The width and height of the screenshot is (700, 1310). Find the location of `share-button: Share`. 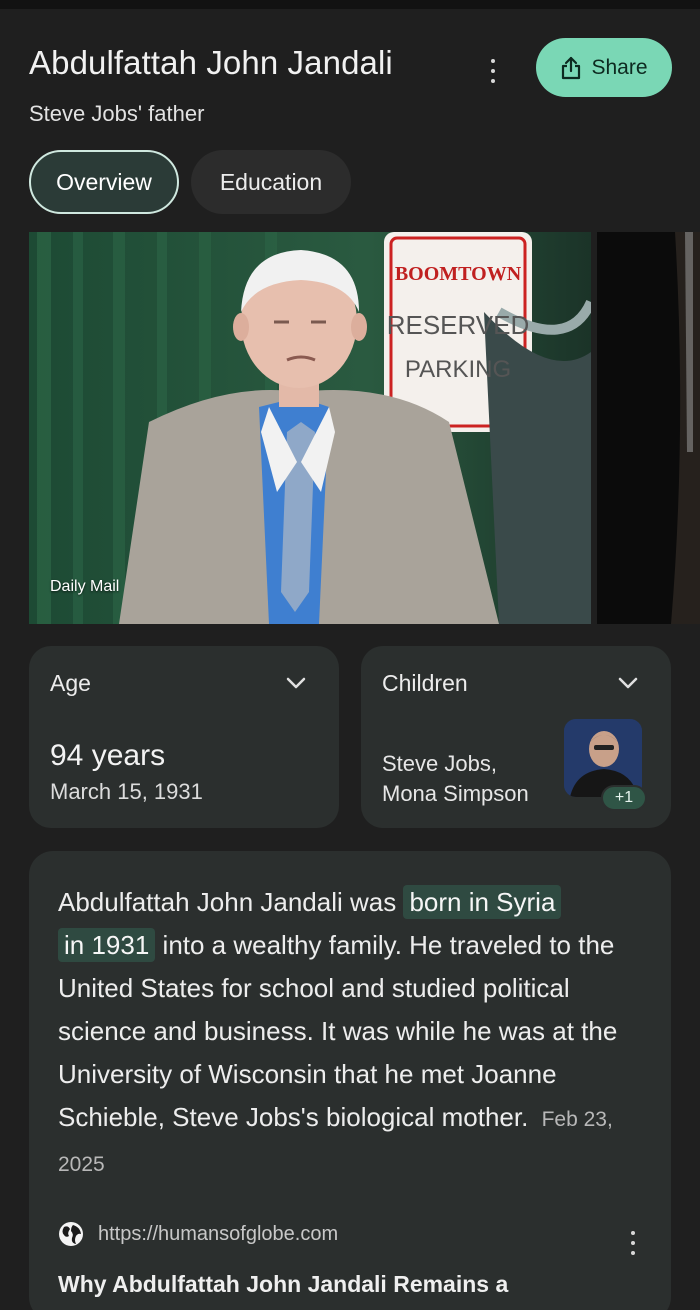

share-button: Share is located at coordinates (604, 67).